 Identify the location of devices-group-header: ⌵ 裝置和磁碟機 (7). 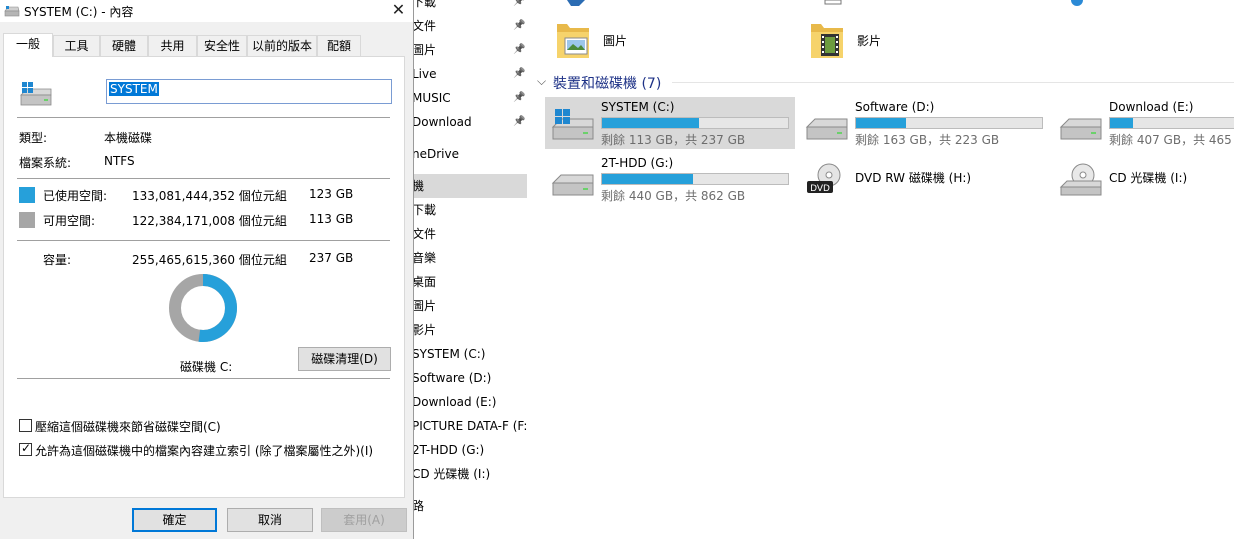
(885, 82).